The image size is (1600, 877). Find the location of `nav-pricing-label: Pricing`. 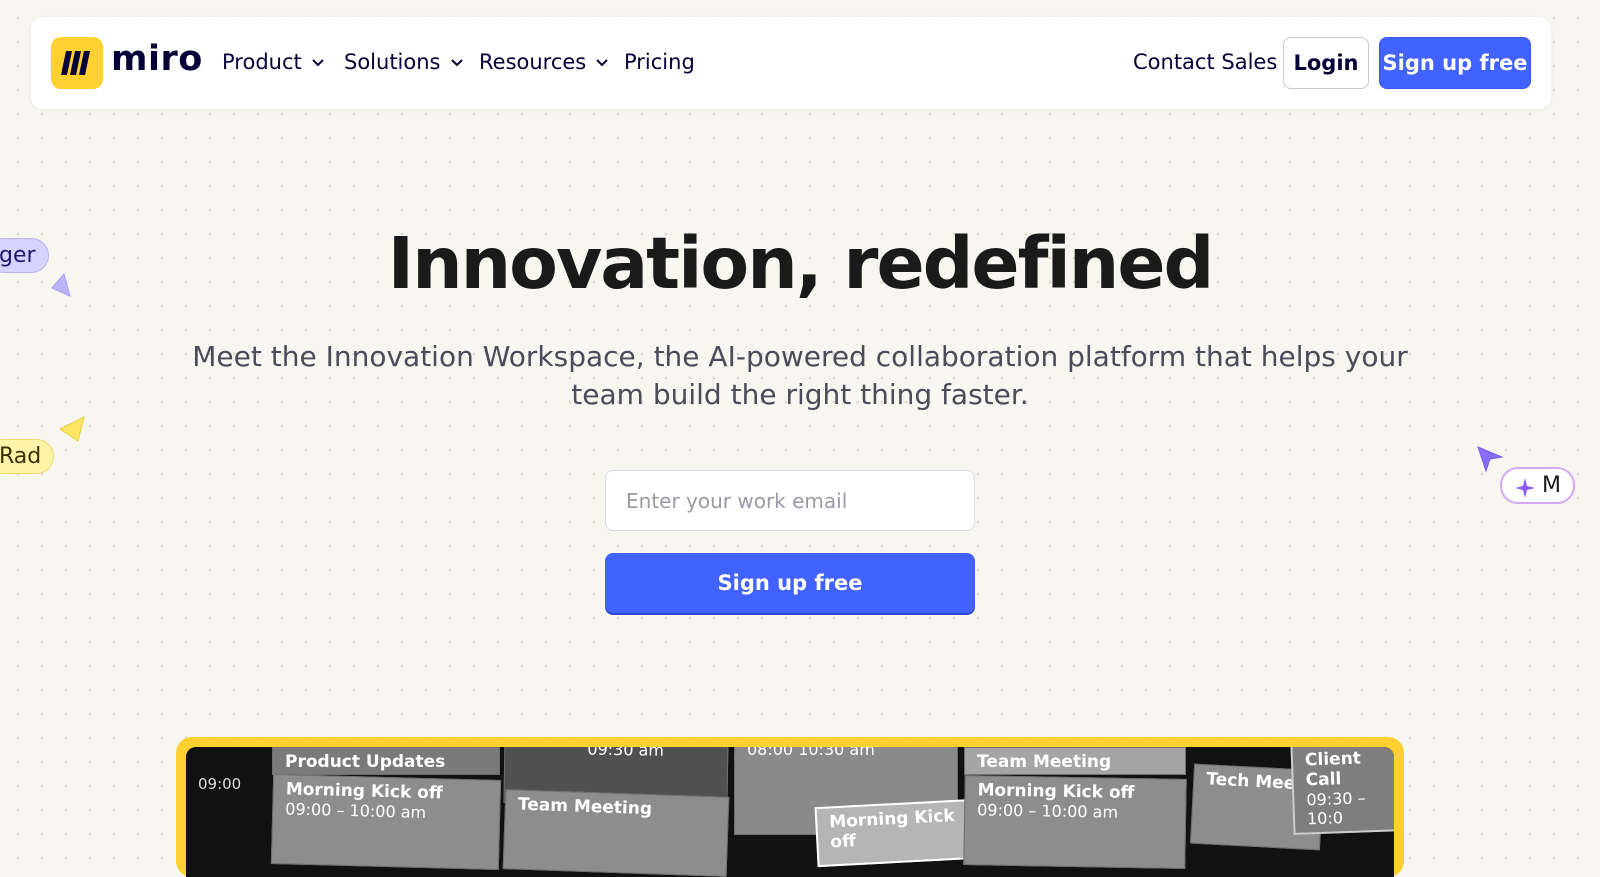

nav-pricing-label: Pricing is located at coordinates (659, 62).